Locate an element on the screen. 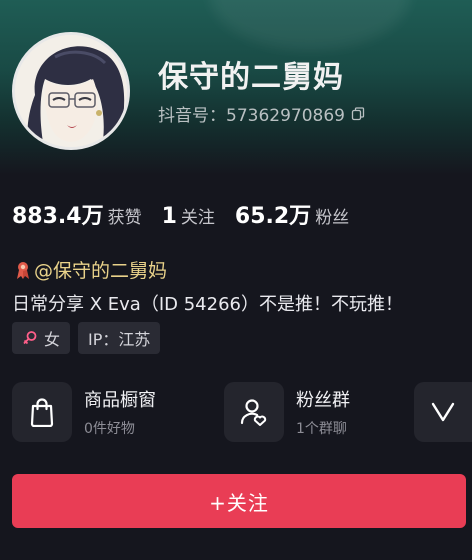  follow-button: +关注 is located at coordinates (239, 501).